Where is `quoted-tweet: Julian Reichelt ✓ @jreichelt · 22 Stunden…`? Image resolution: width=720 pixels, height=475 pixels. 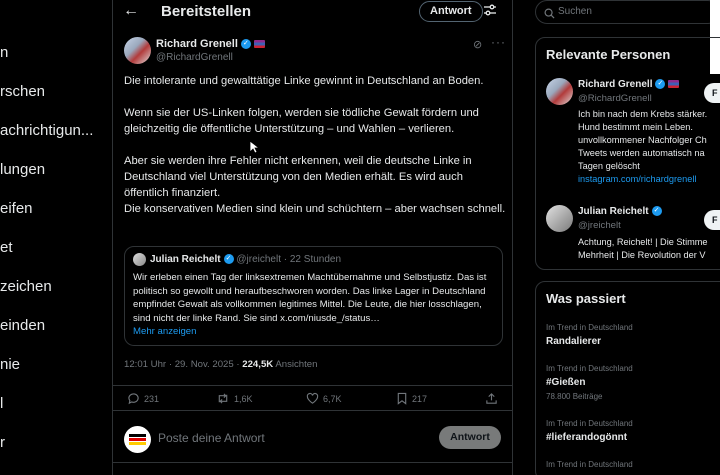
quoted-tweet: Julian Reichelt ✓ @jreichelt · 22 Stunden… is located at coordinates (313, 296).